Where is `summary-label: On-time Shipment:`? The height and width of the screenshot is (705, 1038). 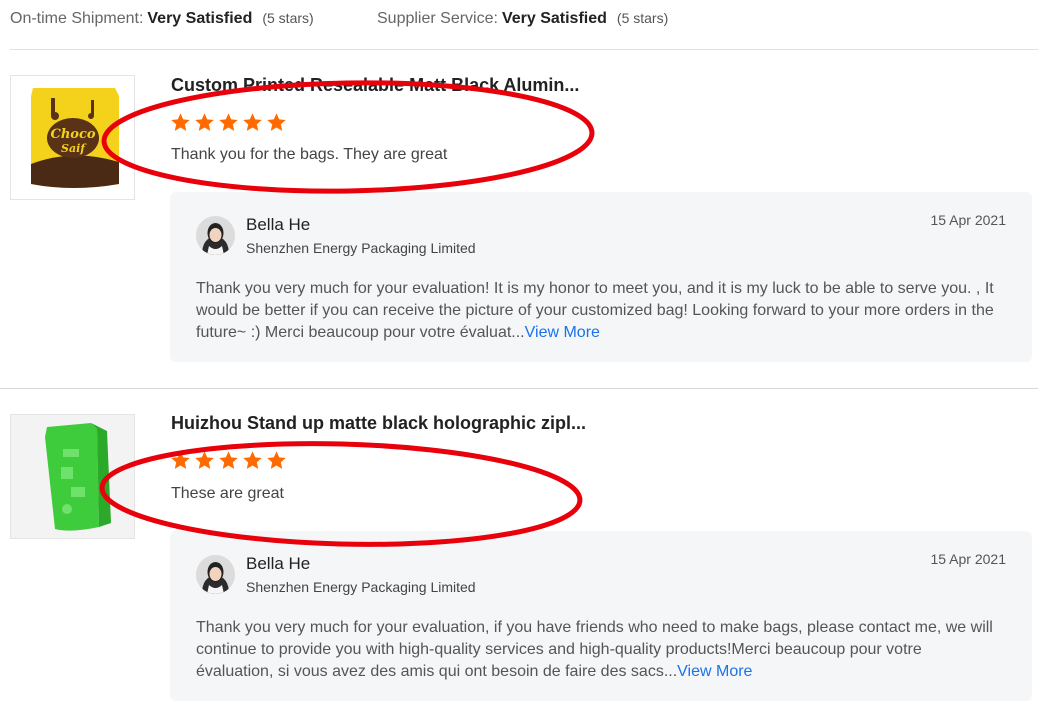 summary-label: On-time Shipment: is located at coordinates (77, 18).